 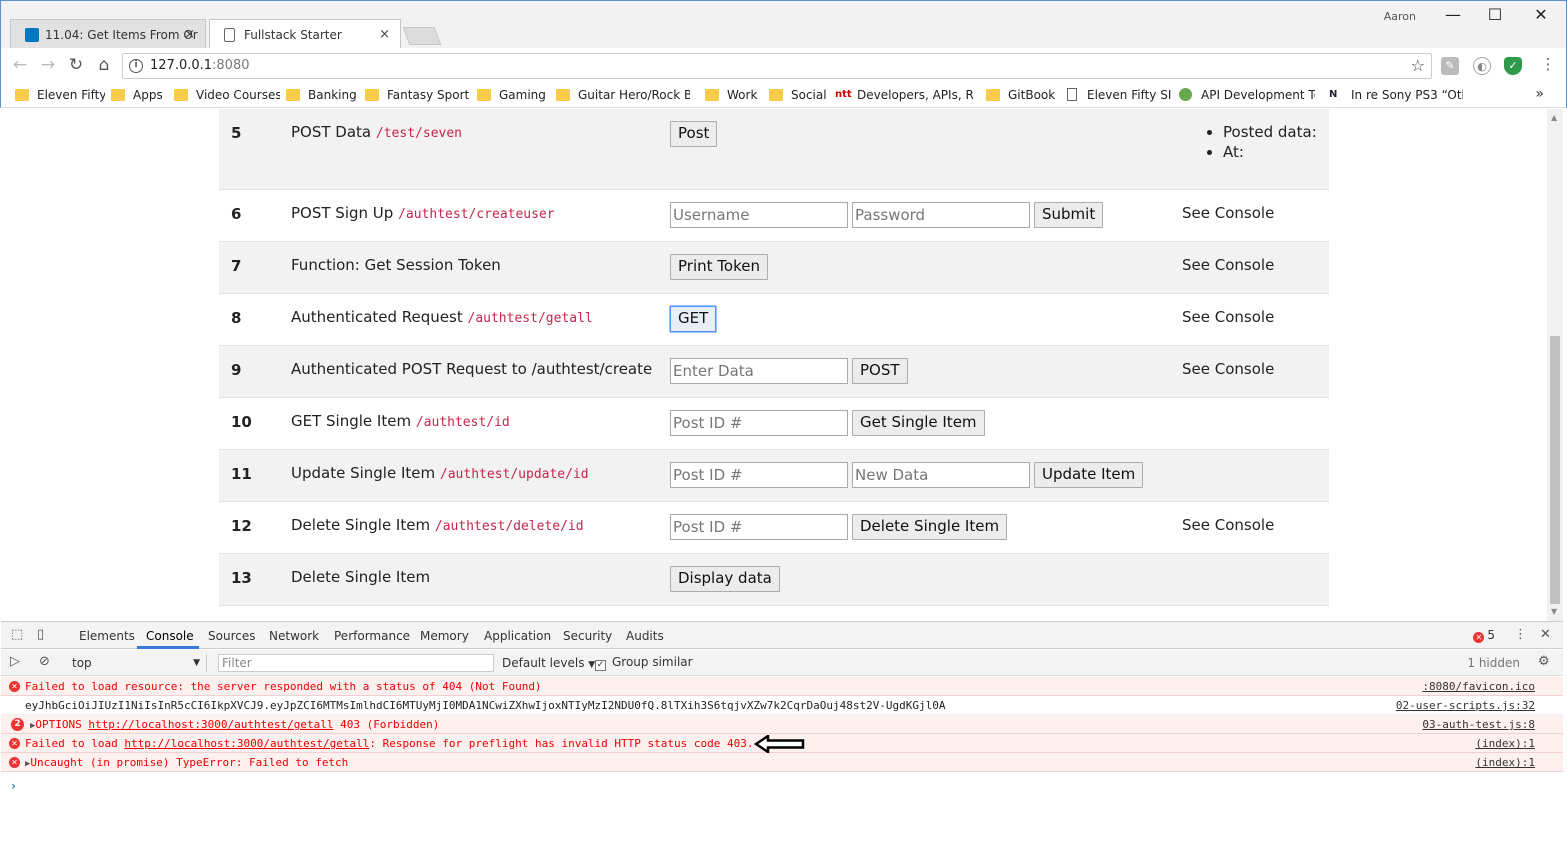 What do you see at coordinates (422, 36) in the screenshot?
I see `new-tab-button` at bounding box center [422, 36].